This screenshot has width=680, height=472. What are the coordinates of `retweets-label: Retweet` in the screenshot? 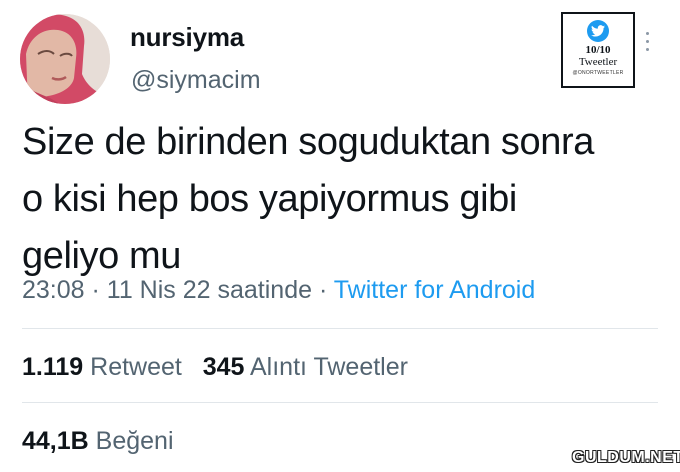 It's located at (136, 367).